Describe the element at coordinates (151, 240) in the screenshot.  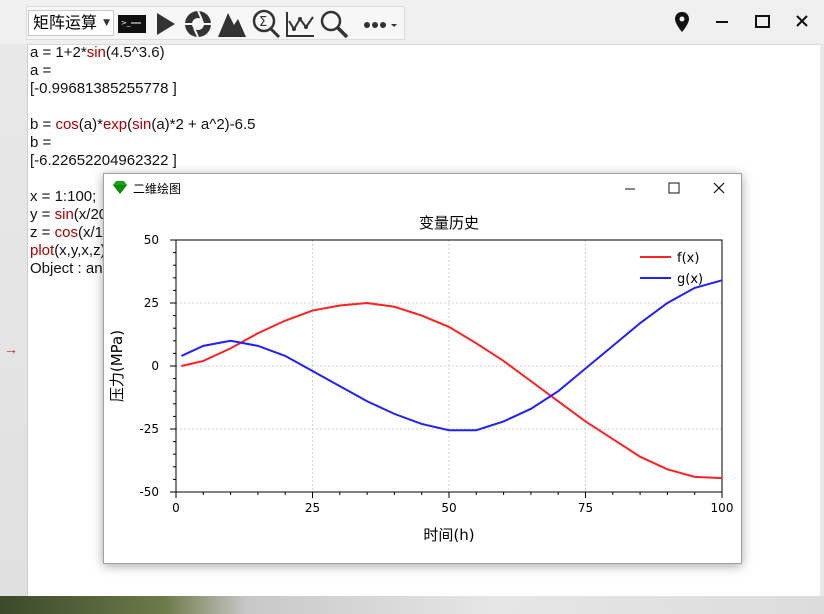
I see `y-tick-label: 50` at that location.